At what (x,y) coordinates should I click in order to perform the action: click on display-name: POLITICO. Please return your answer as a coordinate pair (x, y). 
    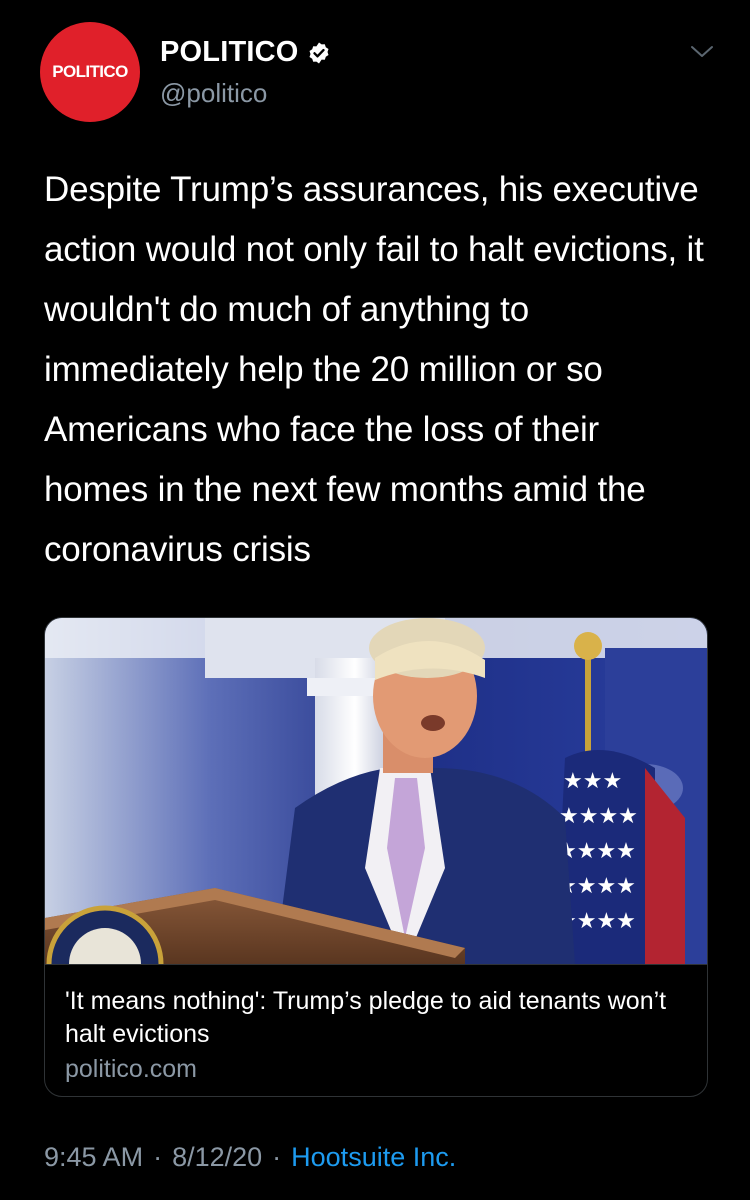
    Looking at the image, I should click on (229, 52).